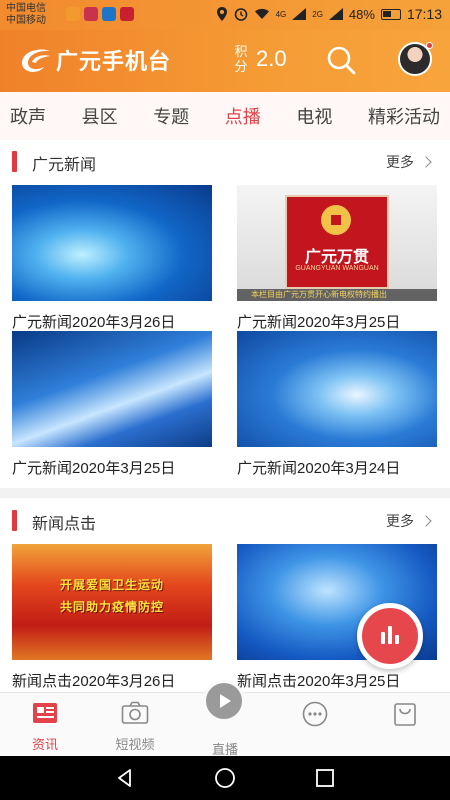 The height and width of the screenshot is (800, 450). What do you see at coordinates (243, 116) in the screenshot?
I see `tab-dianbo: 点播` at bounding box center [243, 116].